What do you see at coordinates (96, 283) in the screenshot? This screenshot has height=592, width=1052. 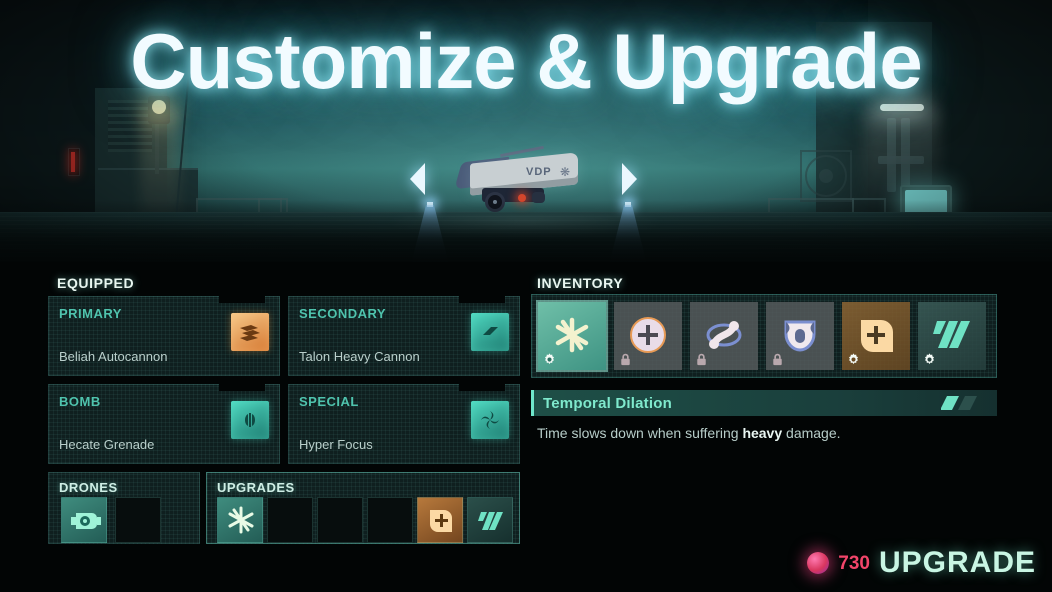 I see `equipped-section-label: EQUIPPED` at bounding box center [96, 283].